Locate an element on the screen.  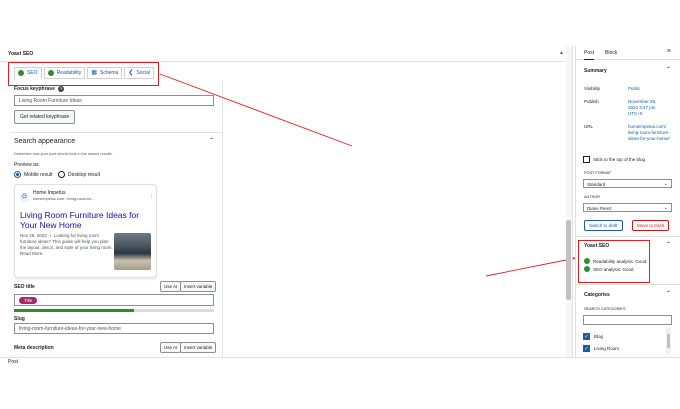
publish-value: November 28, 2022 3:47 pm UTC+0 is located at coordinates (646, 108).